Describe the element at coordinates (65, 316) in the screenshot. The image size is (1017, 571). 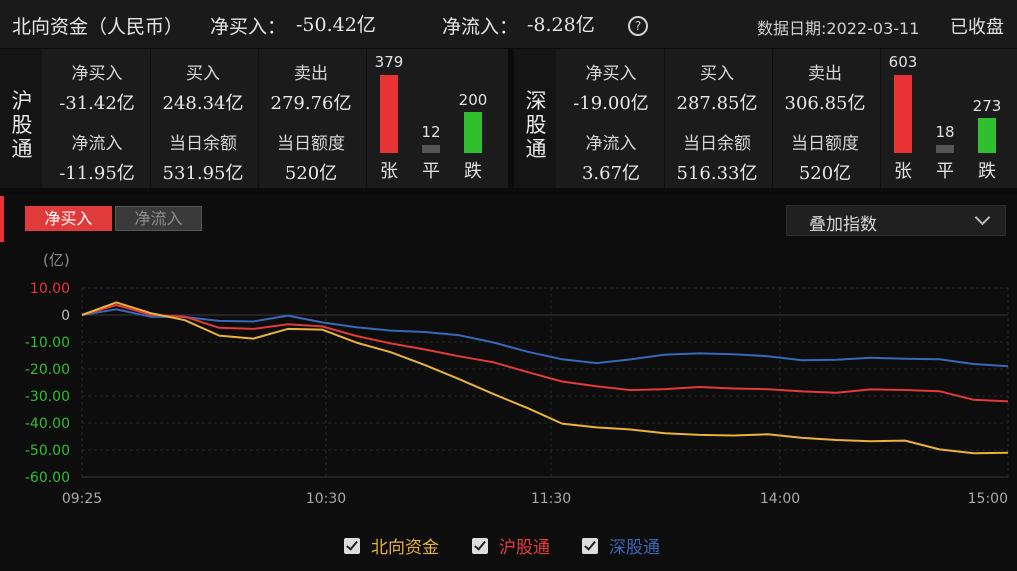
I see `y-tick-label: 0` at that location.